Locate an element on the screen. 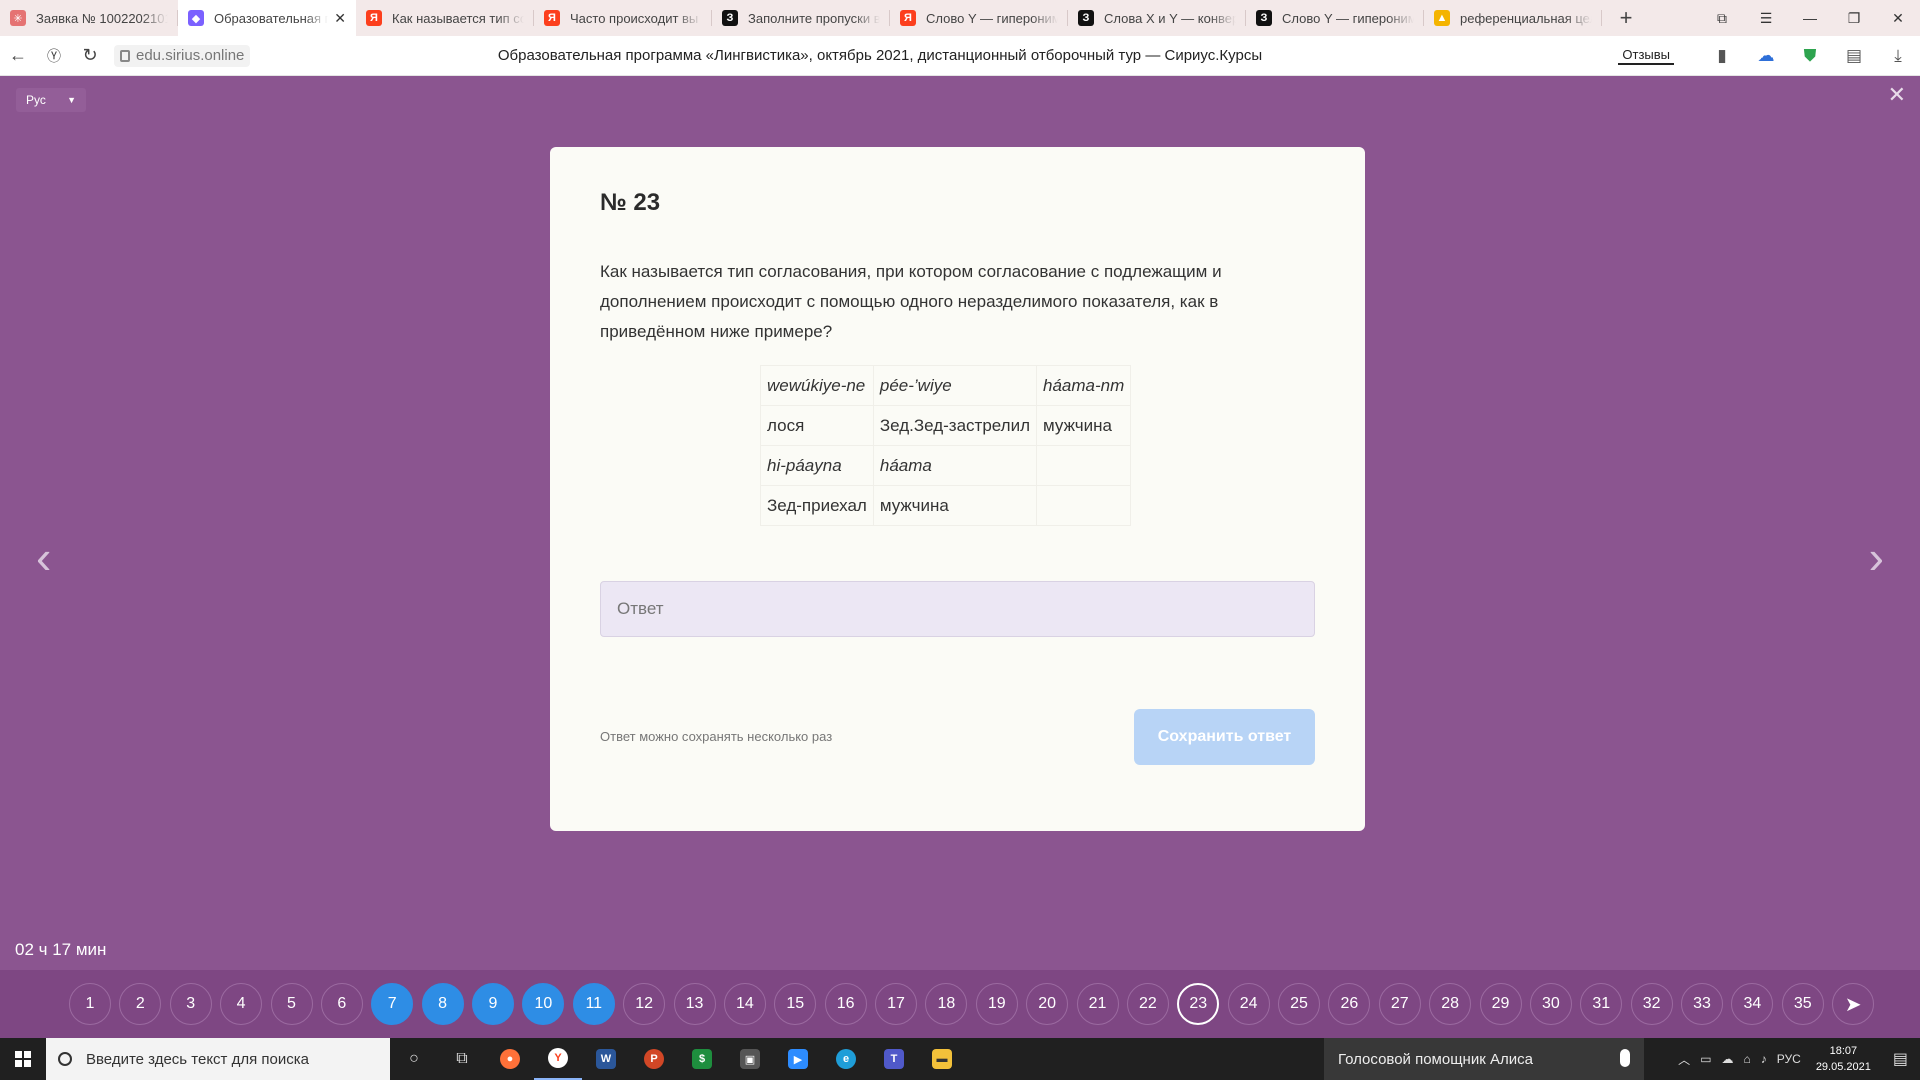 The height and width of the screenshot is (1080, 1920). menu-icon: ☰ is located at coordinates (1766, 18).